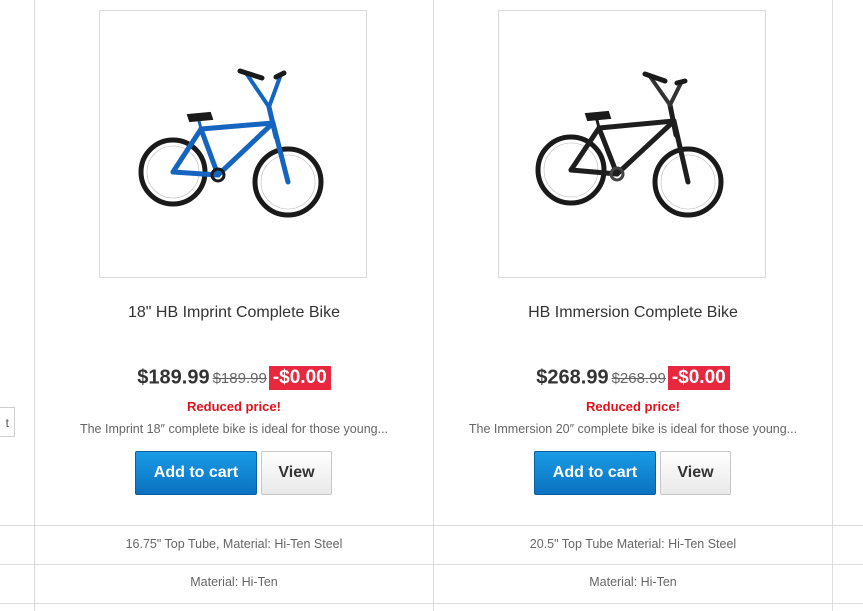 The width and height of the screenshot is (863, 611). What do you see at coordinates (239, 378) in the screenshot?
I see `old-price: $189.99` at bounding box center [239, 378].